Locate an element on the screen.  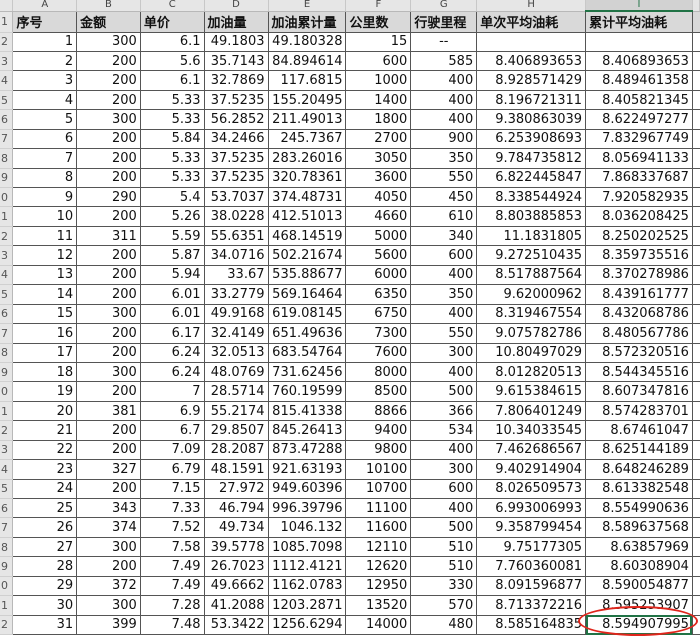
cell: 290 is located at coordinates (108, 197).